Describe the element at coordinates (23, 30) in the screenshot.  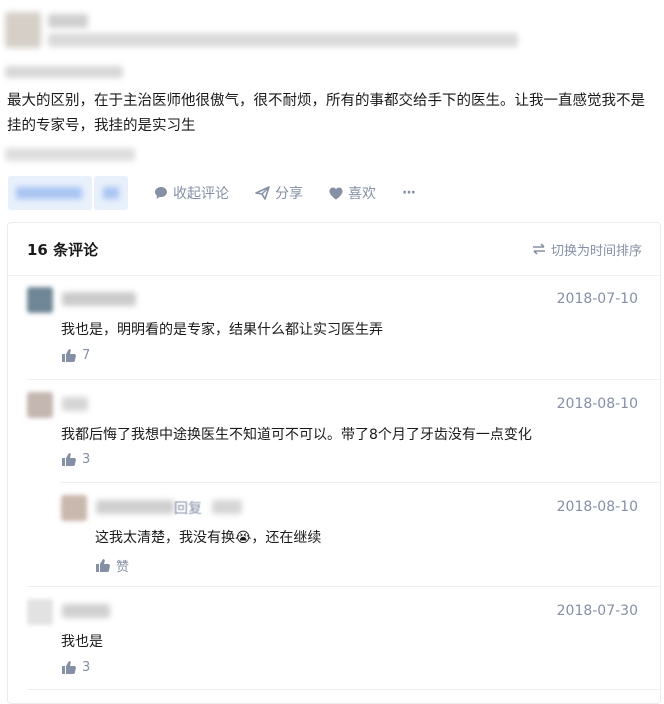
I see `author-avatar` at that location.